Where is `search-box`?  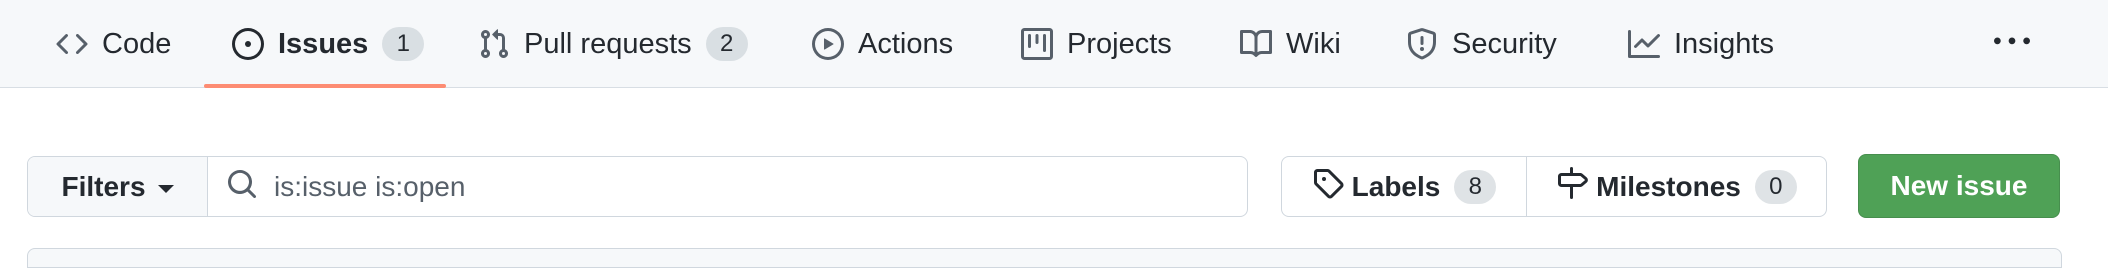
search-box is located at coordinates (727, 186).